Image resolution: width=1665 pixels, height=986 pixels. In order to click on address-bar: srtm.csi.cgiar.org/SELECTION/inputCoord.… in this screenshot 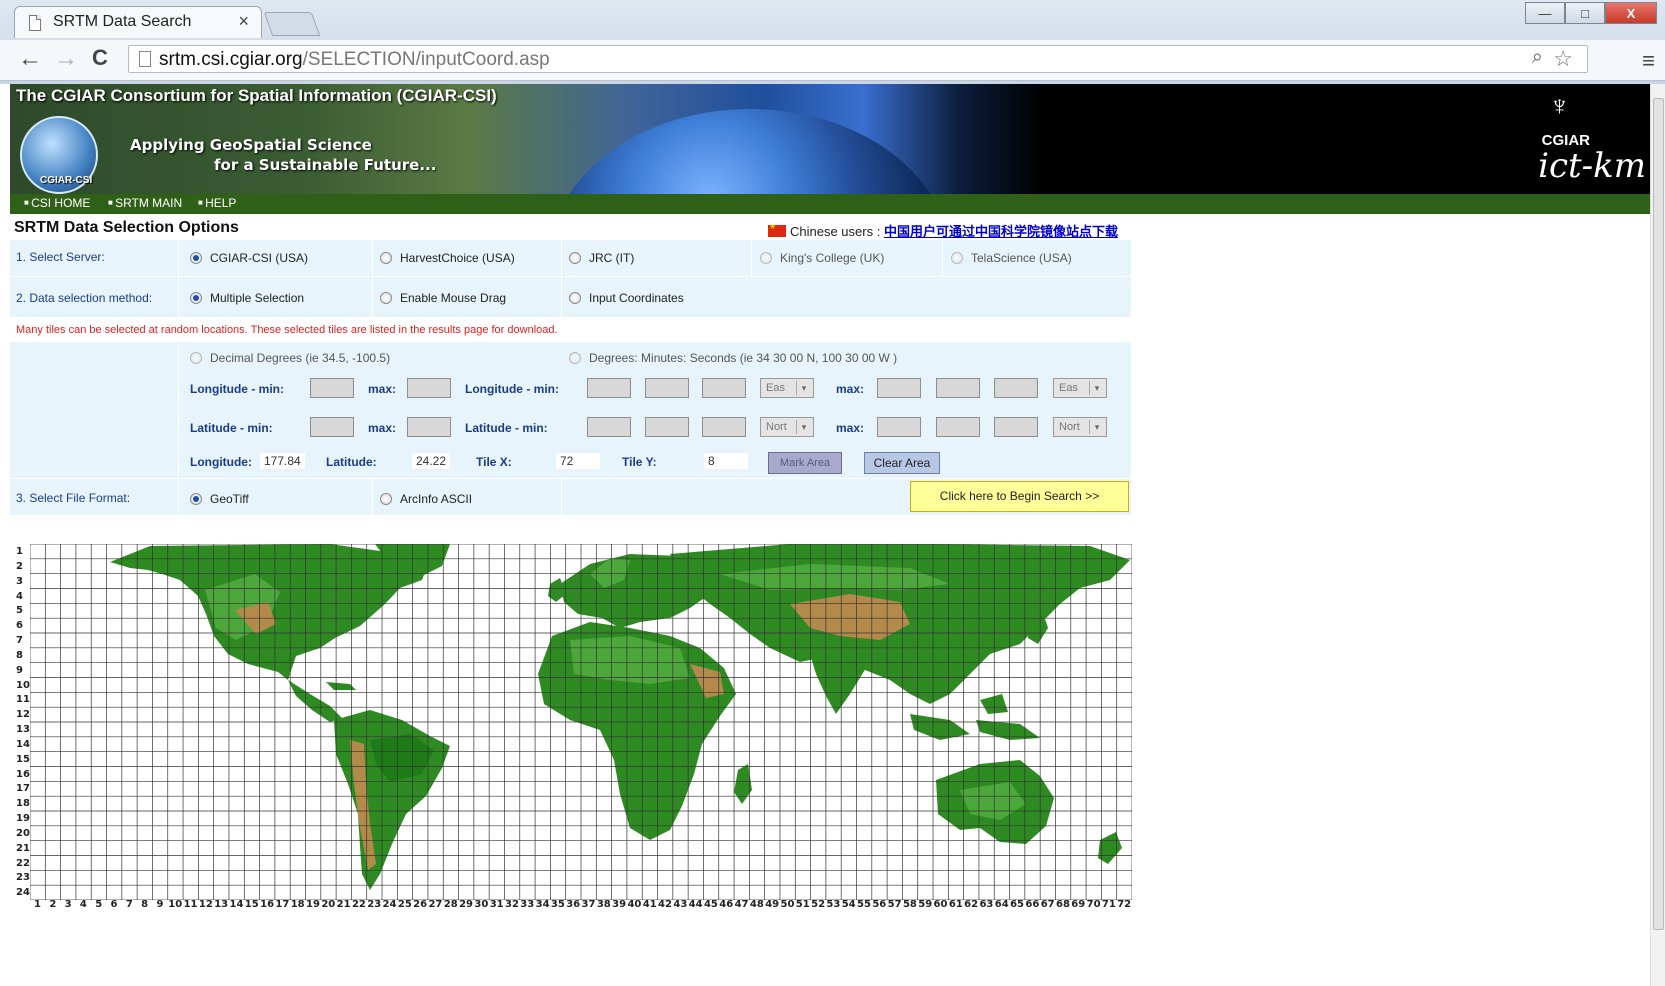, I will do `click(858, 59)`.